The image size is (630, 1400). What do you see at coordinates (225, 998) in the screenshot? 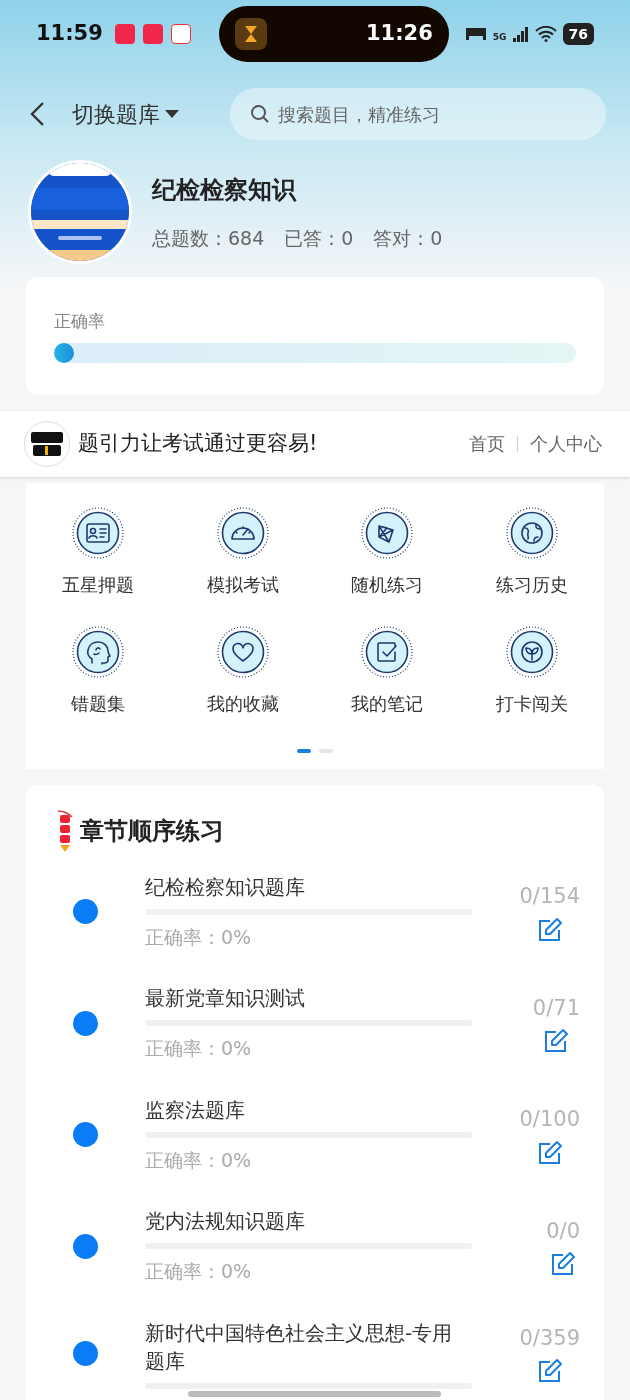
I see `chapter-name: 最新党章知识测试` at bounding box center [225, 998].